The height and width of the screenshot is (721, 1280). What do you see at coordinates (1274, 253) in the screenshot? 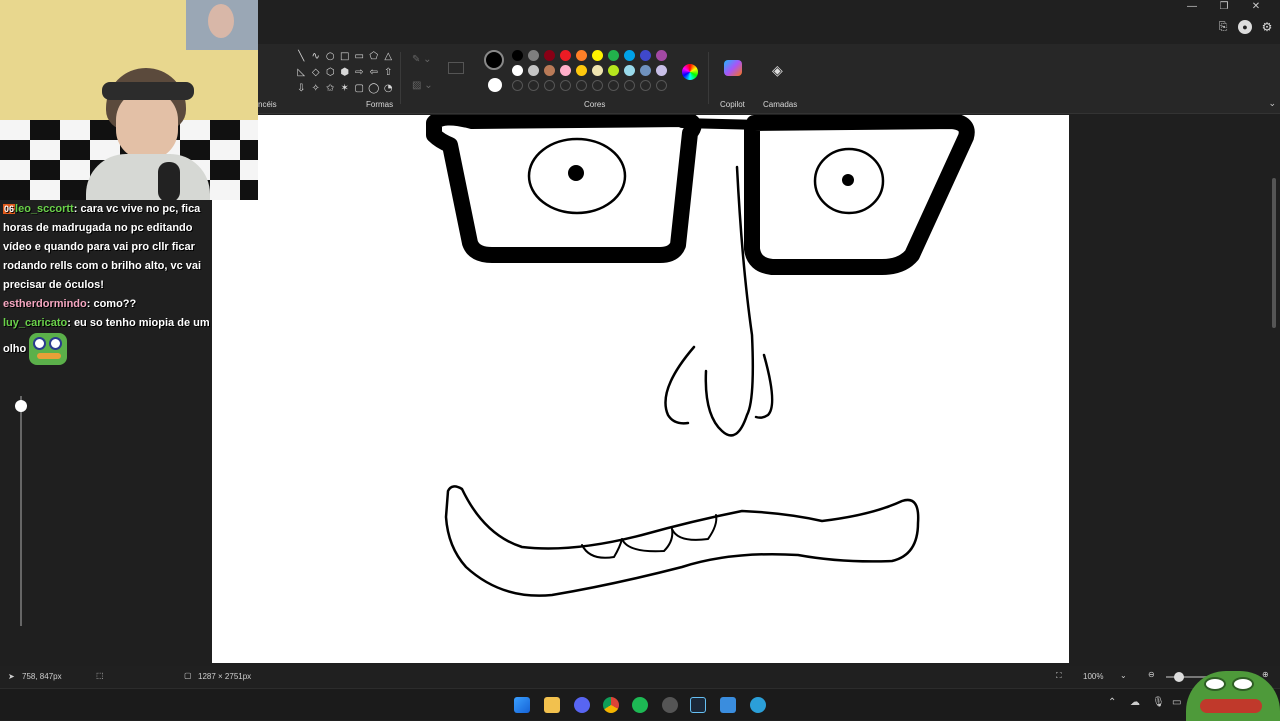
I see `vertical-scrollbar` at bounding box center [1274, 253].